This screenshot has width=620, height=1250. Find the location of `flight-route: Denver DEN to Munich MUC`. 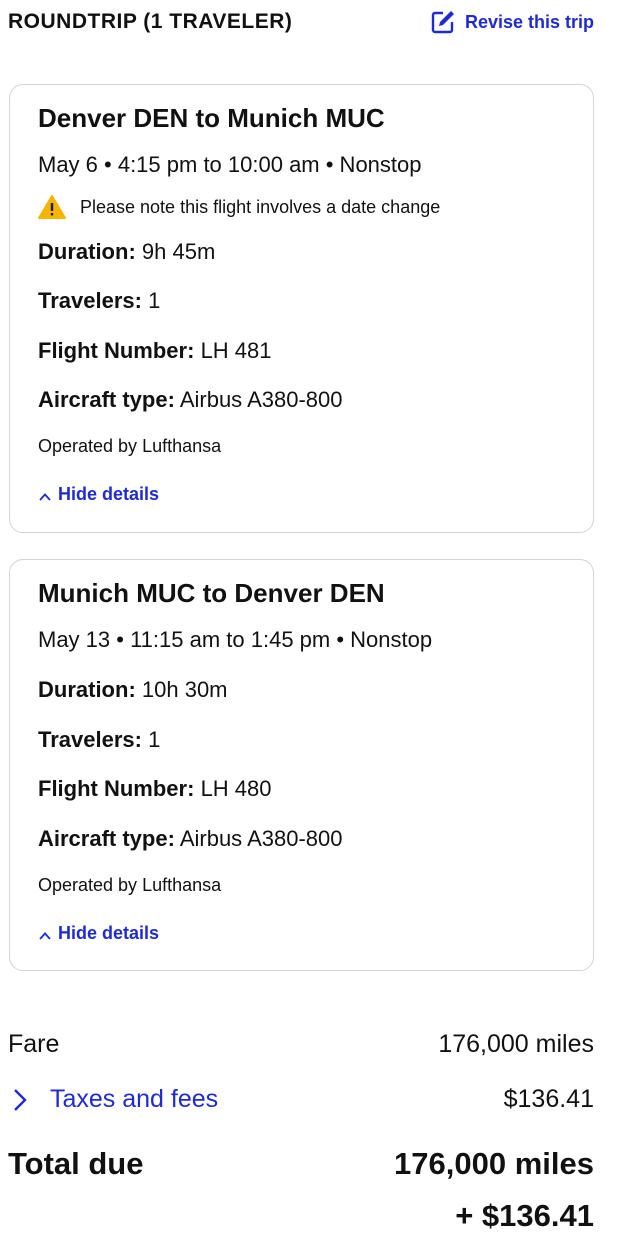

flight-route: Denver DEN to Munich MUC is located at coordinates (211, 118).